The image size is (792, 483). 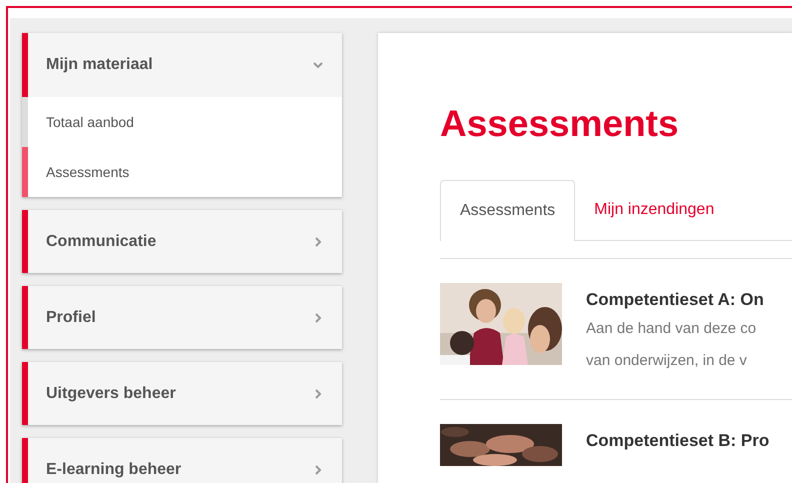 What do you see at coordinates (678, 440) in the screenshot?
I see `item-title: Competentieset B: Pro` at bounding box center [678, 440].